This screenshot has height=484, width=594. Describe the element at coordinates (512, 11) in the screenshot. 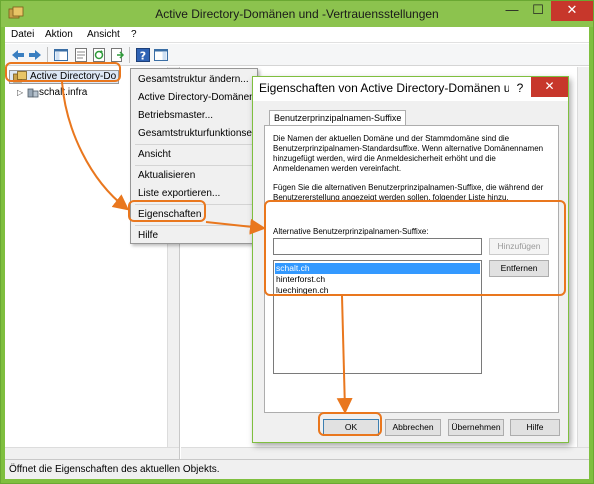

I see `minimize-button: —` at that location.